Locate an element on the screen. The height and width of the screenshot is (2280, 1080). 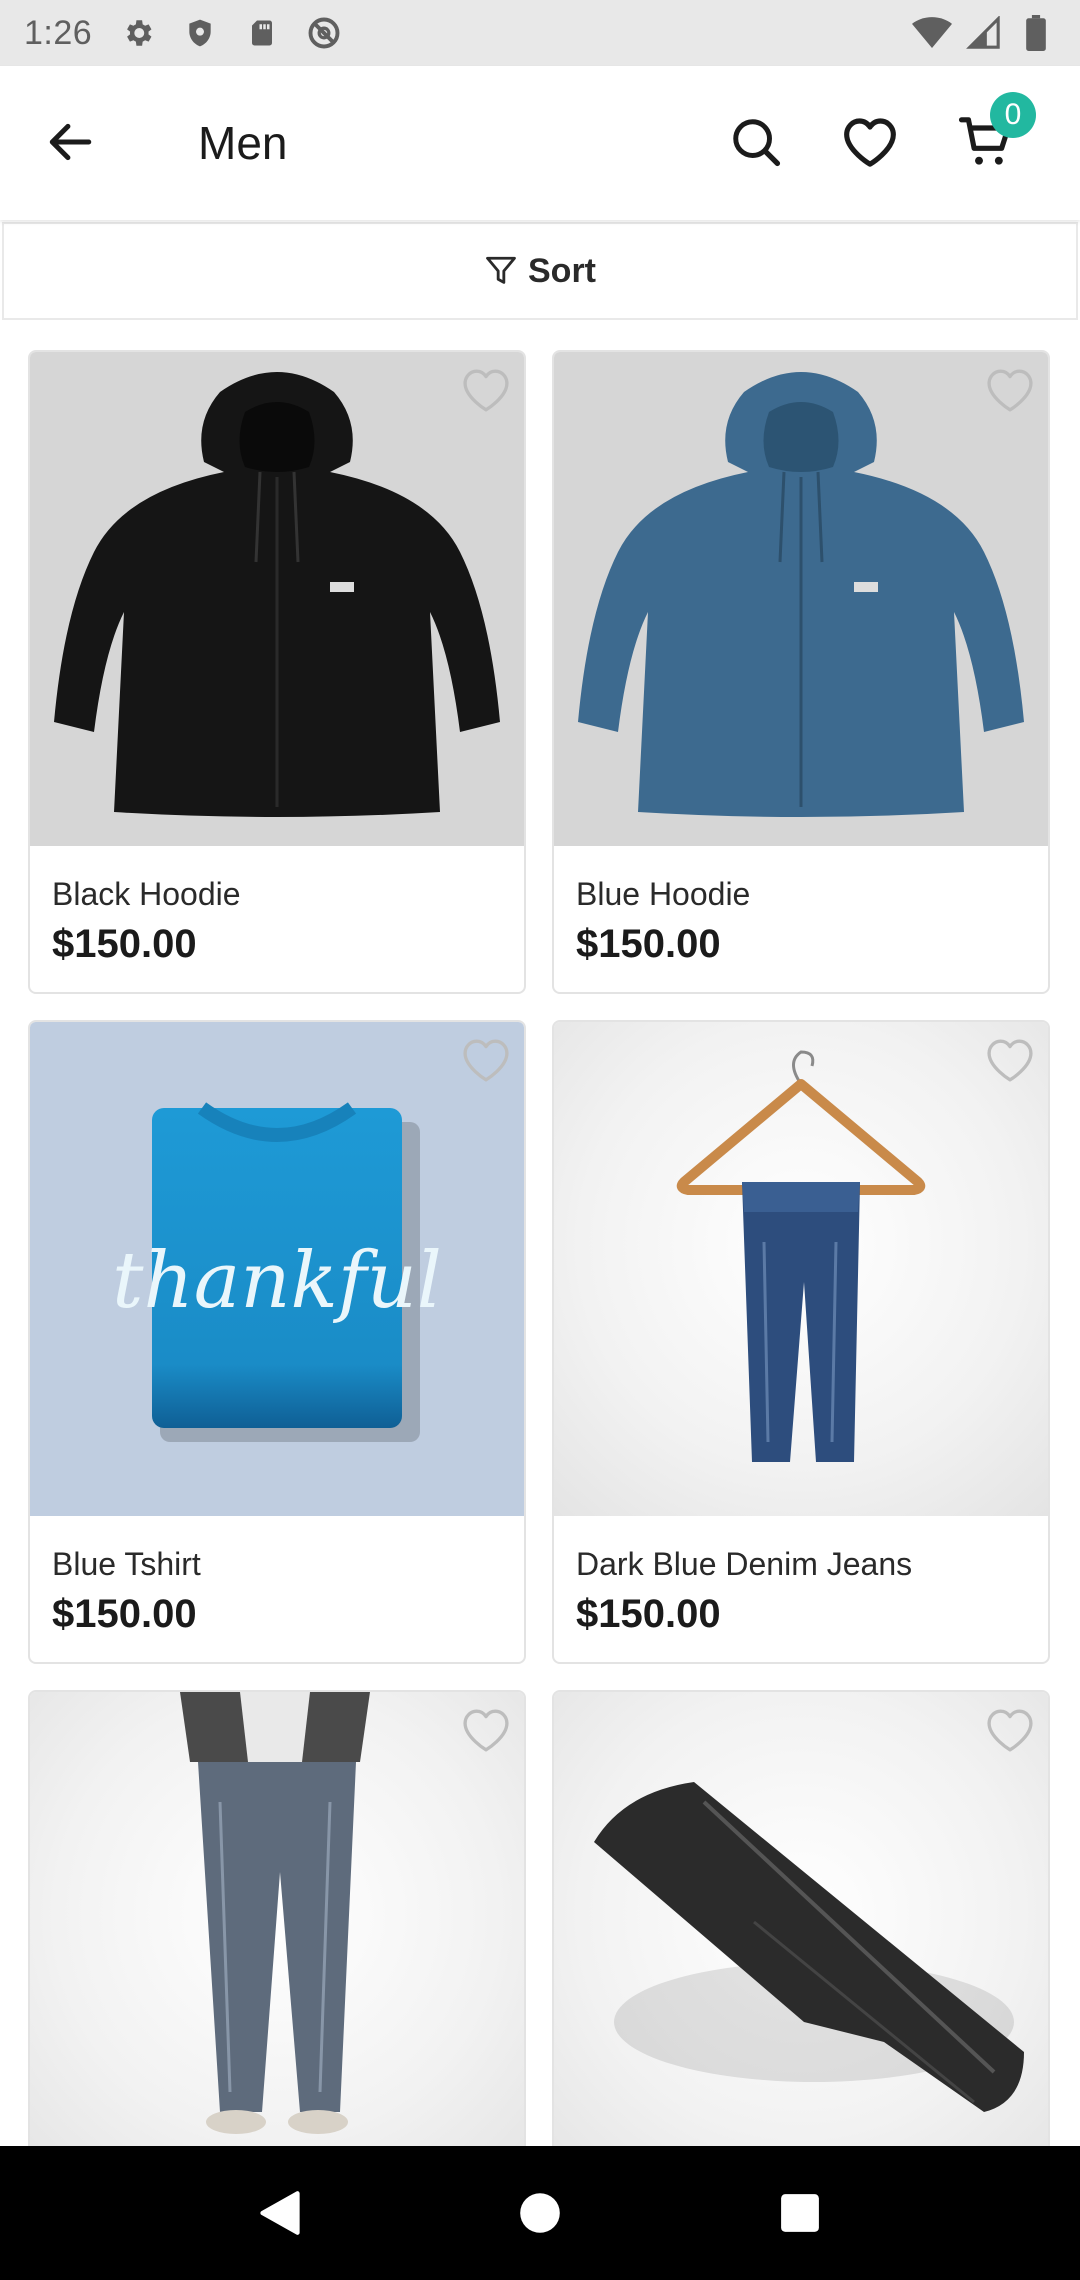
battery-icon is located at coordinates (1036, 33).